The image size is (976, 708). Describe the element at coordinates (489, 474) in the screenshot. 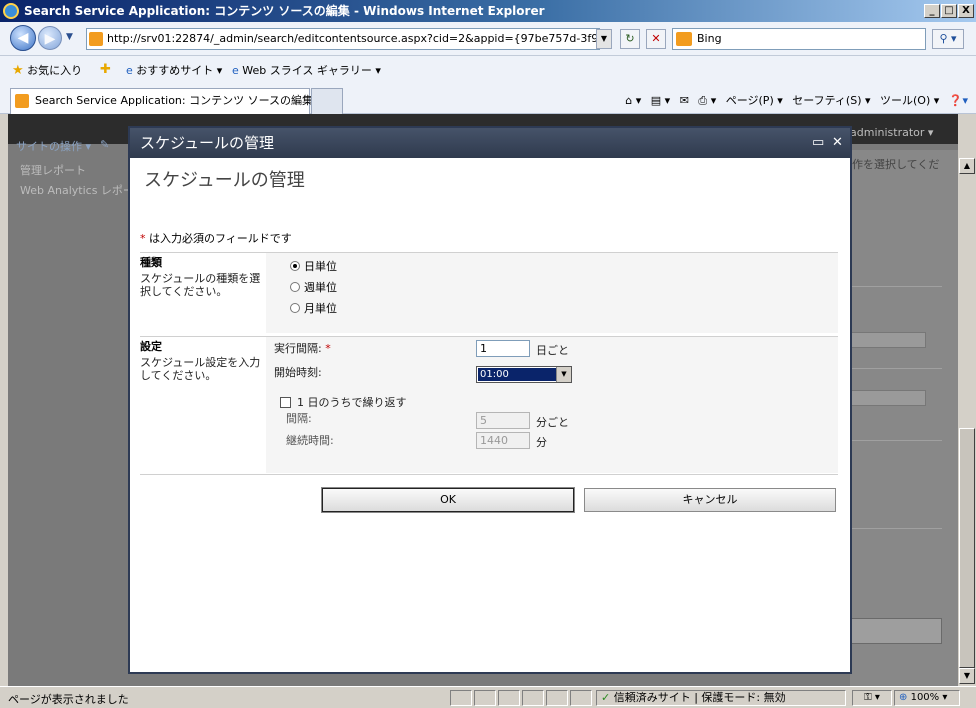

I see `section-divider` at that location.